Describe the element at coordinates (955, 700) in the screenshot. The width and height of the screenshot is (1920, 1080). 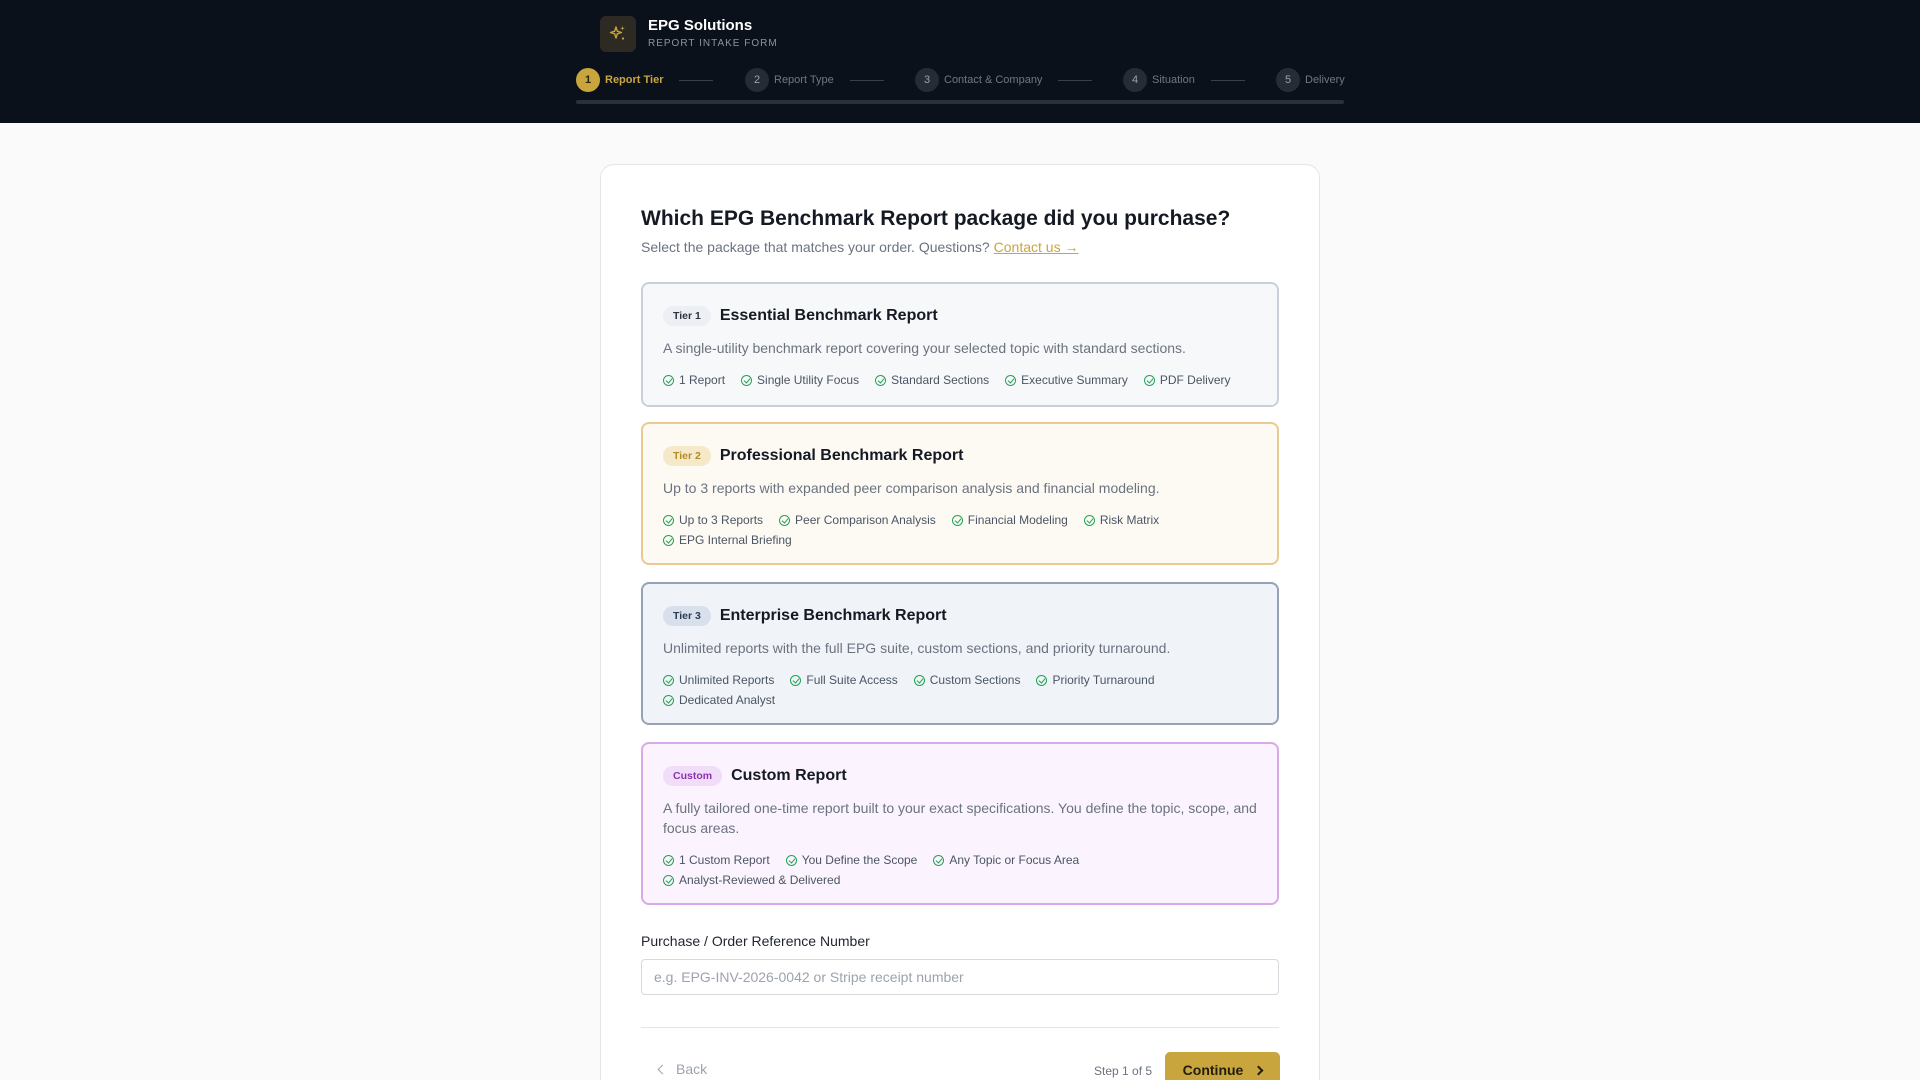
I see `feature-item: Dedicated Analyst` at that location.